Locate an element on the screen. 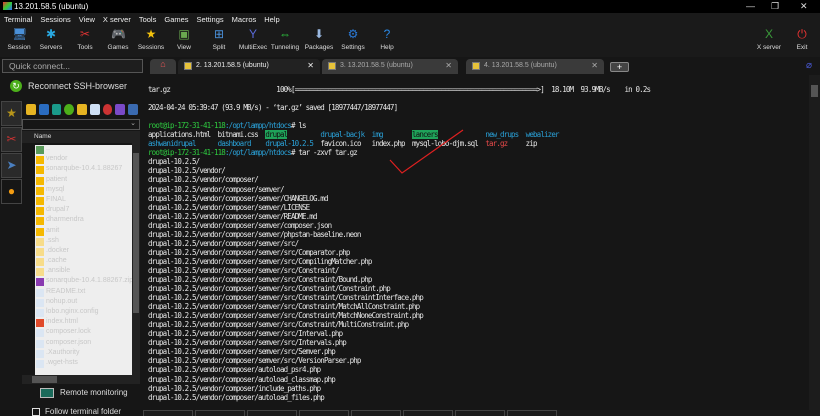 The height and width of the screenshot is (416, 820). file-list-item: sonarqube-10.4.1.88267 is located at coordinates (83, 170).